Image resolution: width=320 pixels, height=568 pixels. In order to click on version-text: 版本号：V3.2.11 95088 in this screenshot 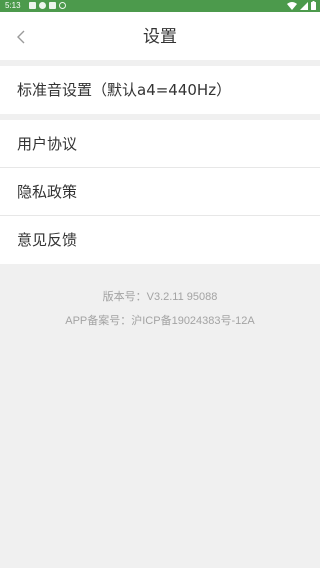, I will do `click(160, 297)`.